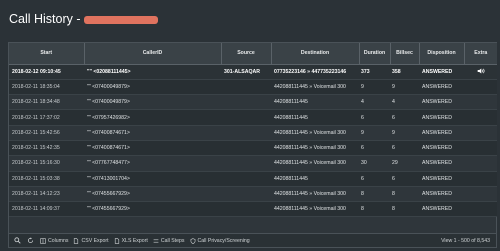  What do you see at coordinates (374, 102) in the screenshot?
I see `cell-duration: 4` at bounding box center [374, 102].